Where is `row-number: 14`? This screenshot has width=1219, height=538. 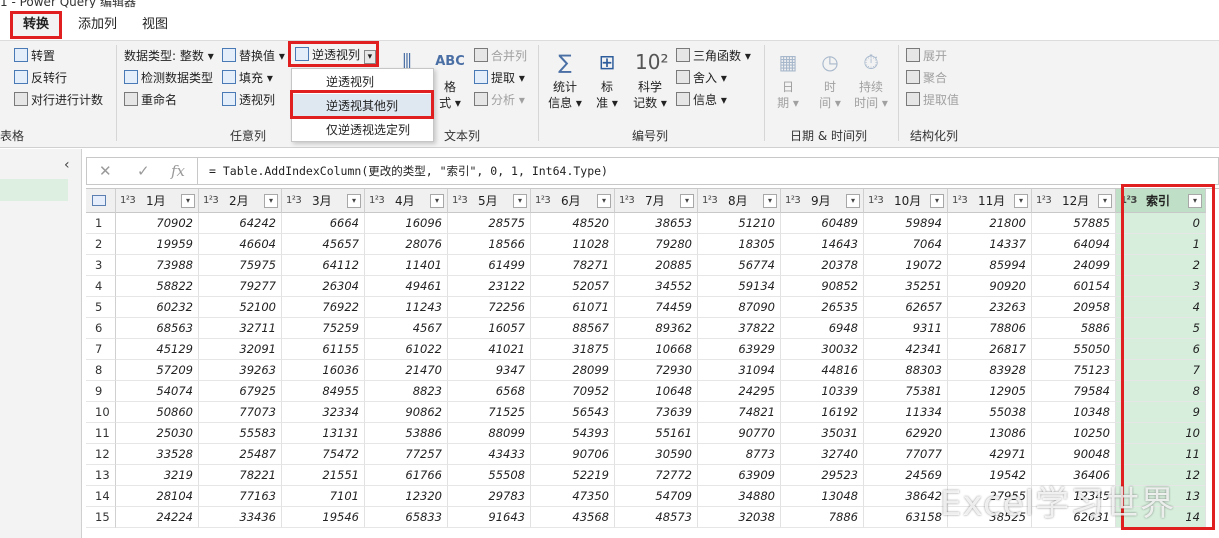
row-number: 14 is located at coordinates (101, 496).